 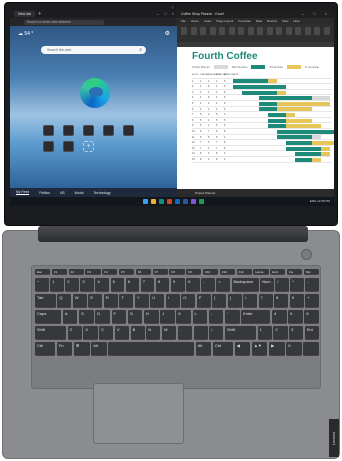 I want to click on keyboard-key: ', so click(x=232, y=316).